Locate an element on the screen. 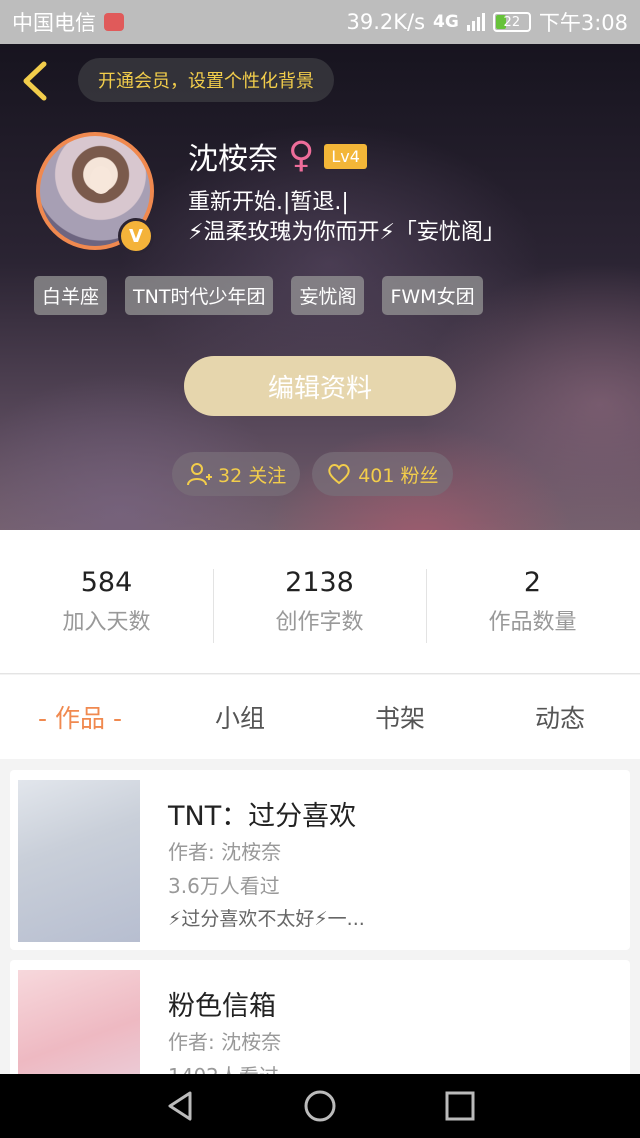  status-bar: 中国电信 39.2K/s 4G 22 下午3:08 is located at coordinates (320, 22).